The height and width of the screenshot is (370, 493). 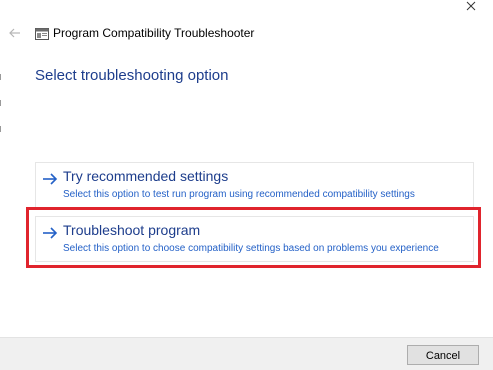 I want to click on page-heading: Select troubleshooting option, so click(x=132, y=75).